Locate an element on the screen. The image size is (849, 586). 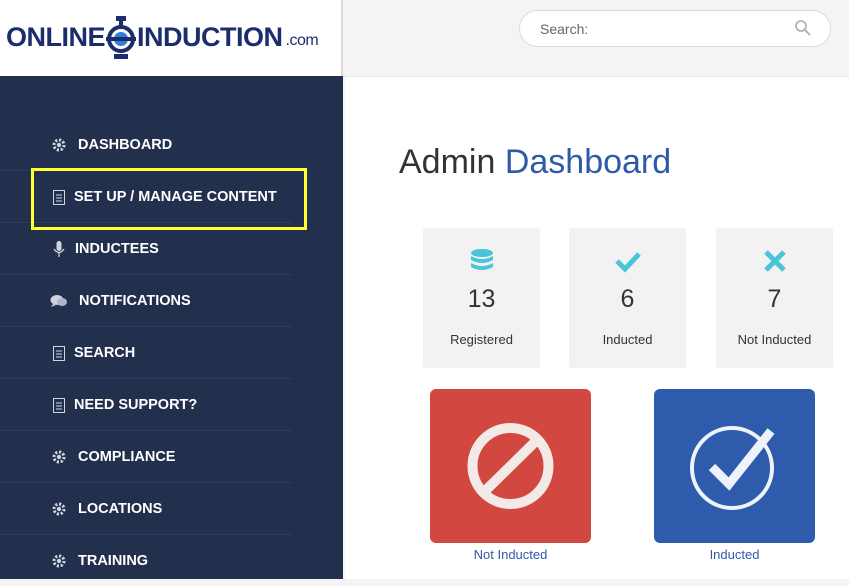
sidebar-item-notifications: NOTIFICATIONS is located at coordinates (146, 301).